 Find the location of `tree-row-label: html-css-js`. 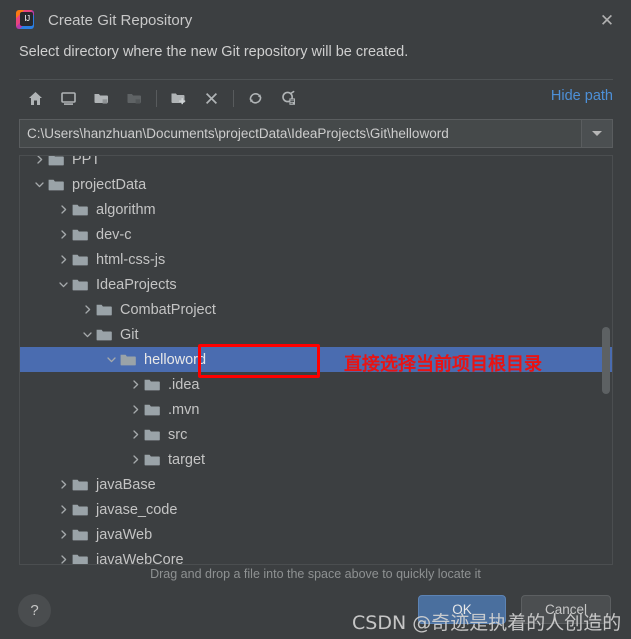

tree-row-label: html-css-js is located at coordinates (131, 259).